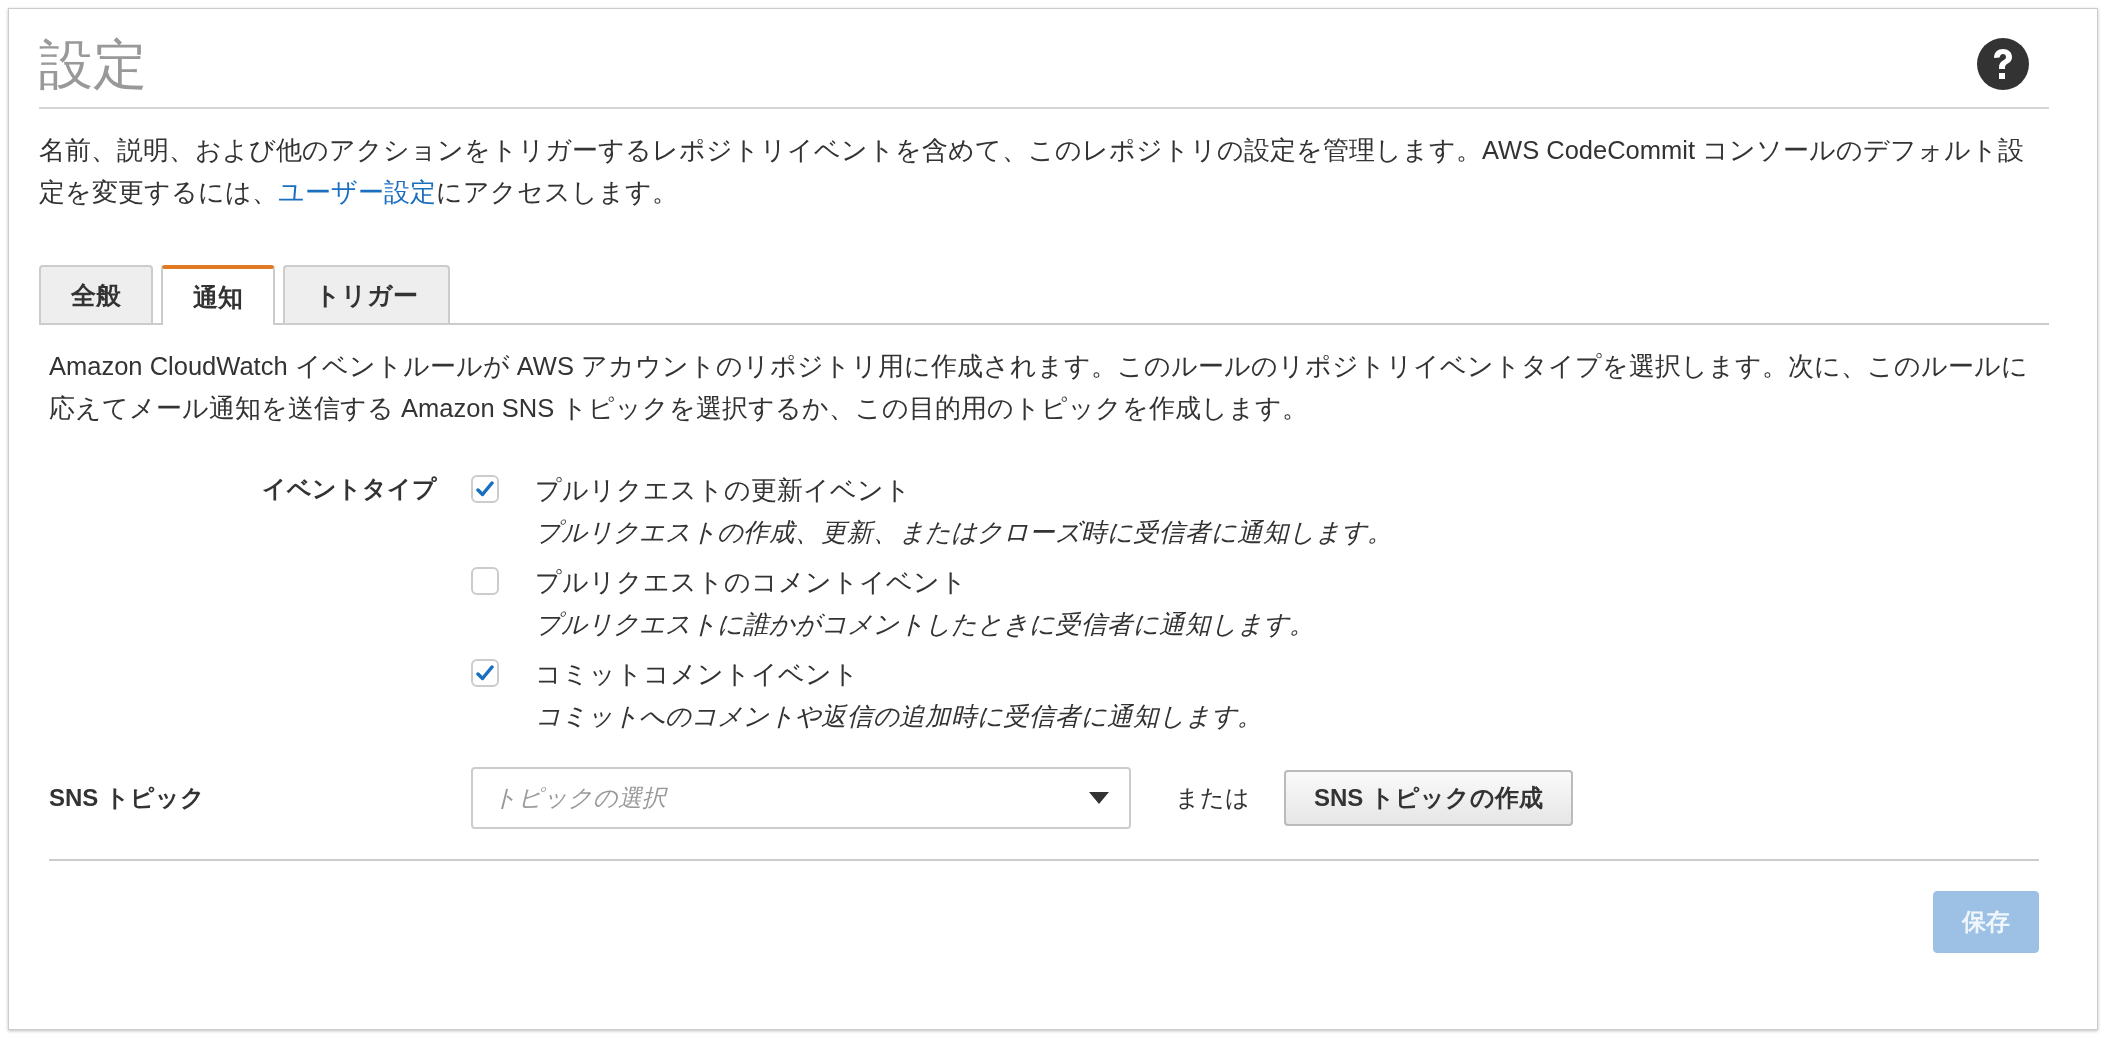 This screenshot has height=1040, width=2108. Describe the element at coordinates (218, 295) in the screenshot. I see `tab: 通知` at that location.